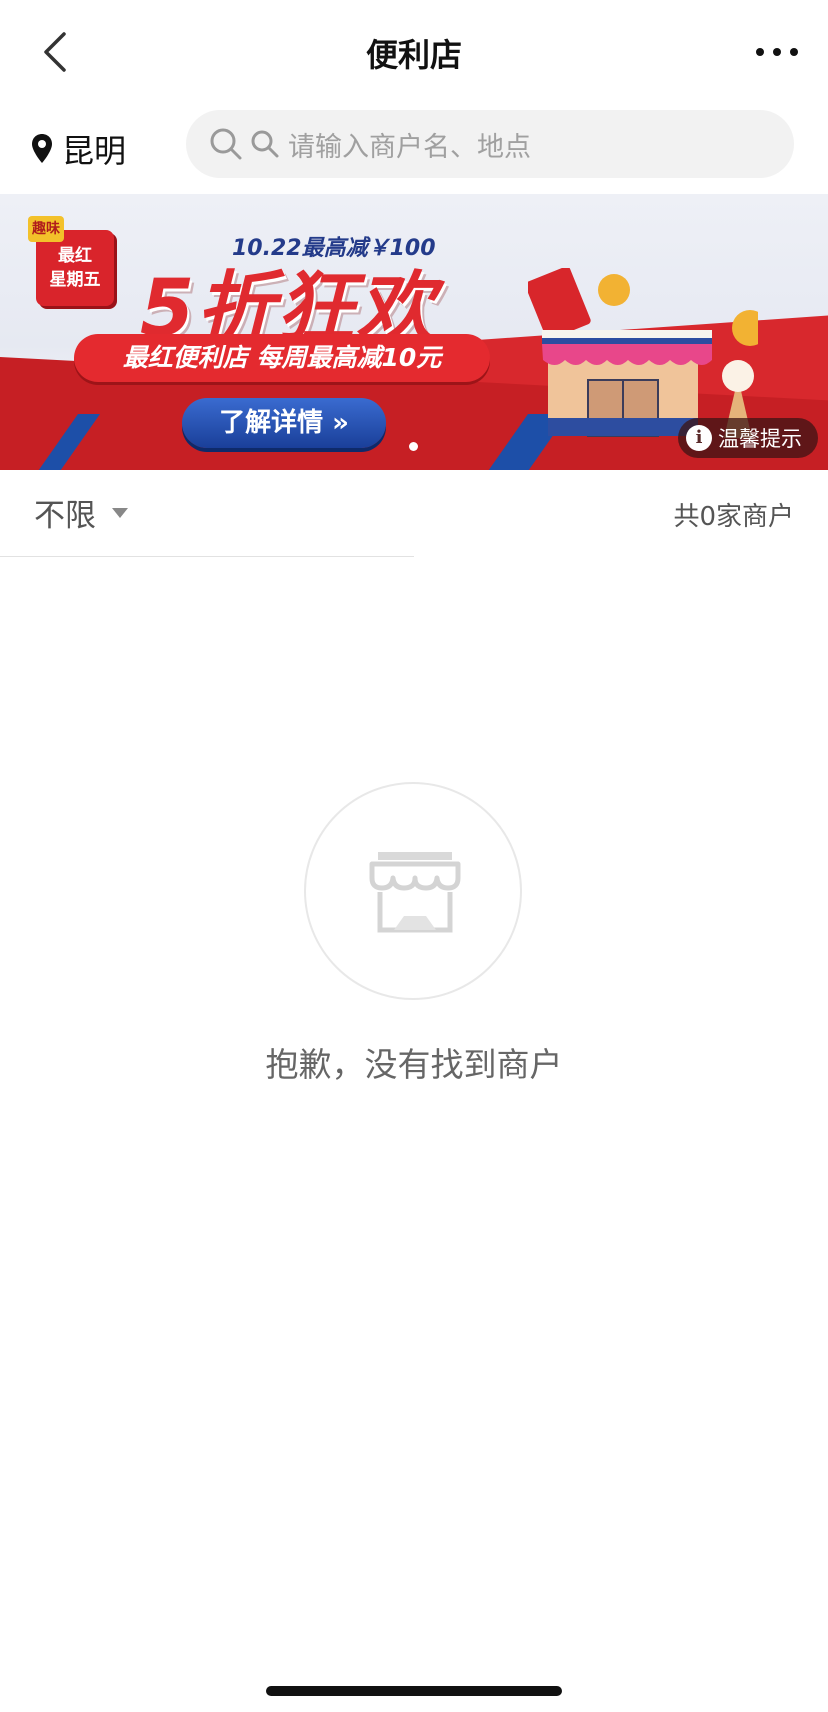  I want to click on badge-tag: 趣味, so click(46, 229).